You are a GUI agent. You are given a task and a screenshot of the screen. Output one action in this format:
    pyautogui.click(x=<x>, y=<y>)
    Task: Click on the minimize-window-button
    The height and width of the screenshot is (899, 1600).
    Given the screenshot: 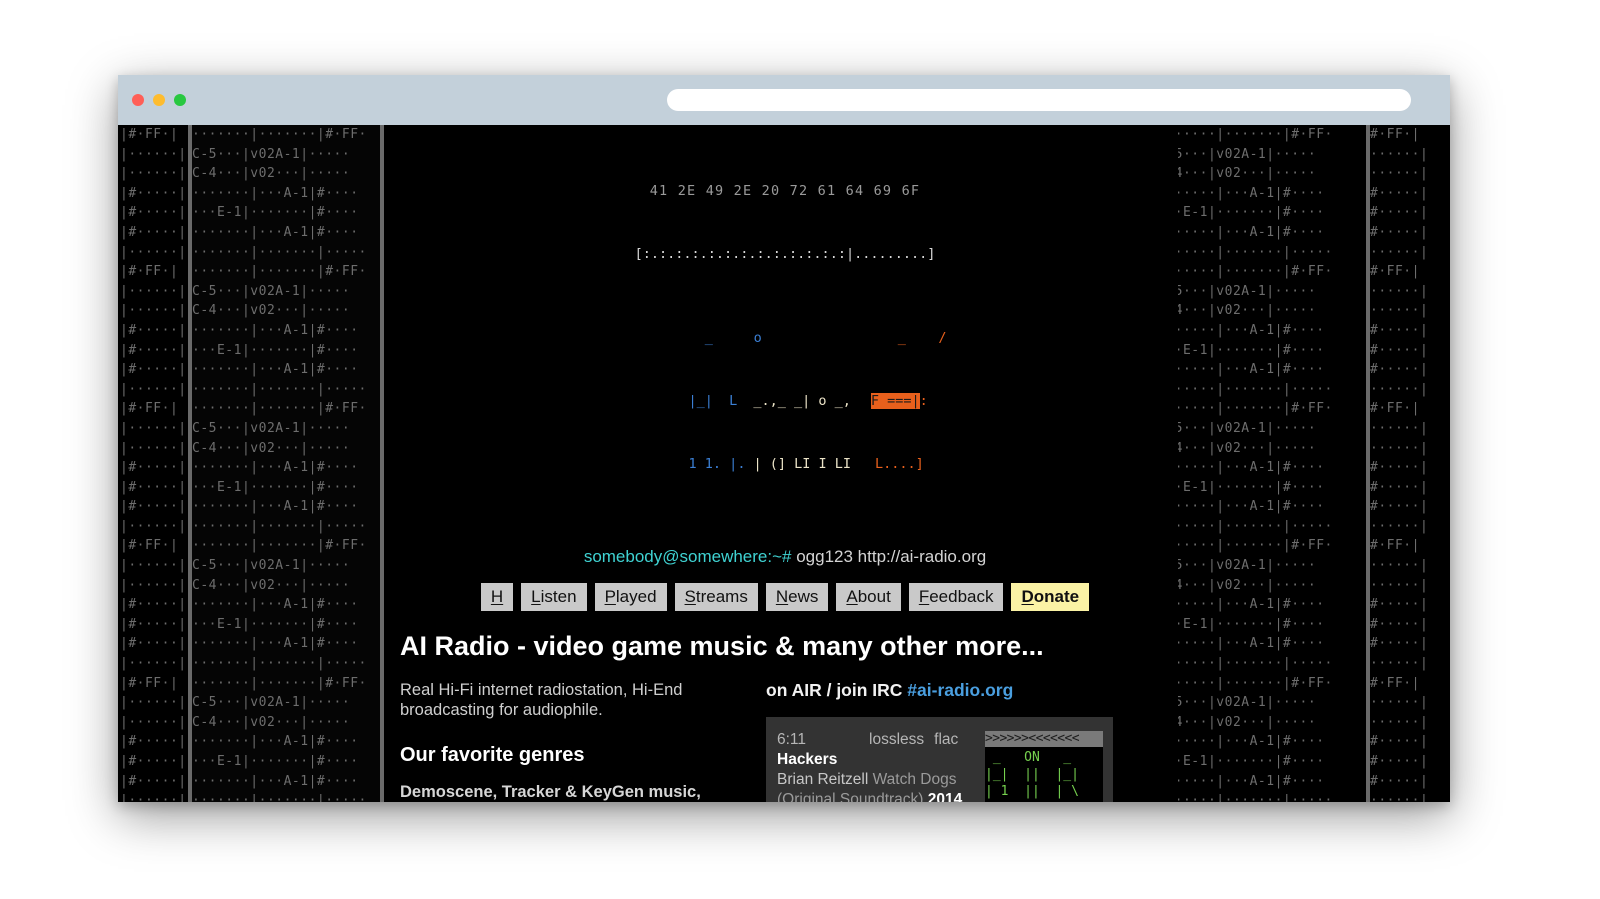 What is the action you would take?
    pyautogui.click(x=159, y=100)
    